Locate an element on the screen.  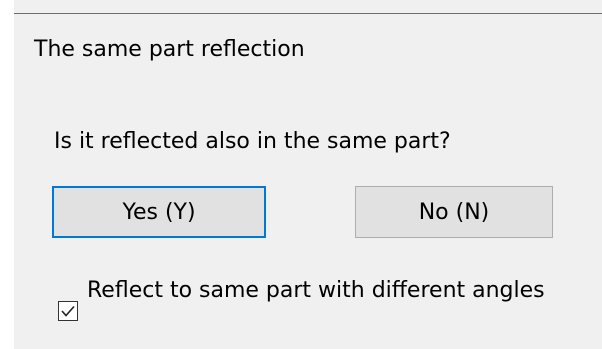
check-icon is located at coordinates (68, 311).